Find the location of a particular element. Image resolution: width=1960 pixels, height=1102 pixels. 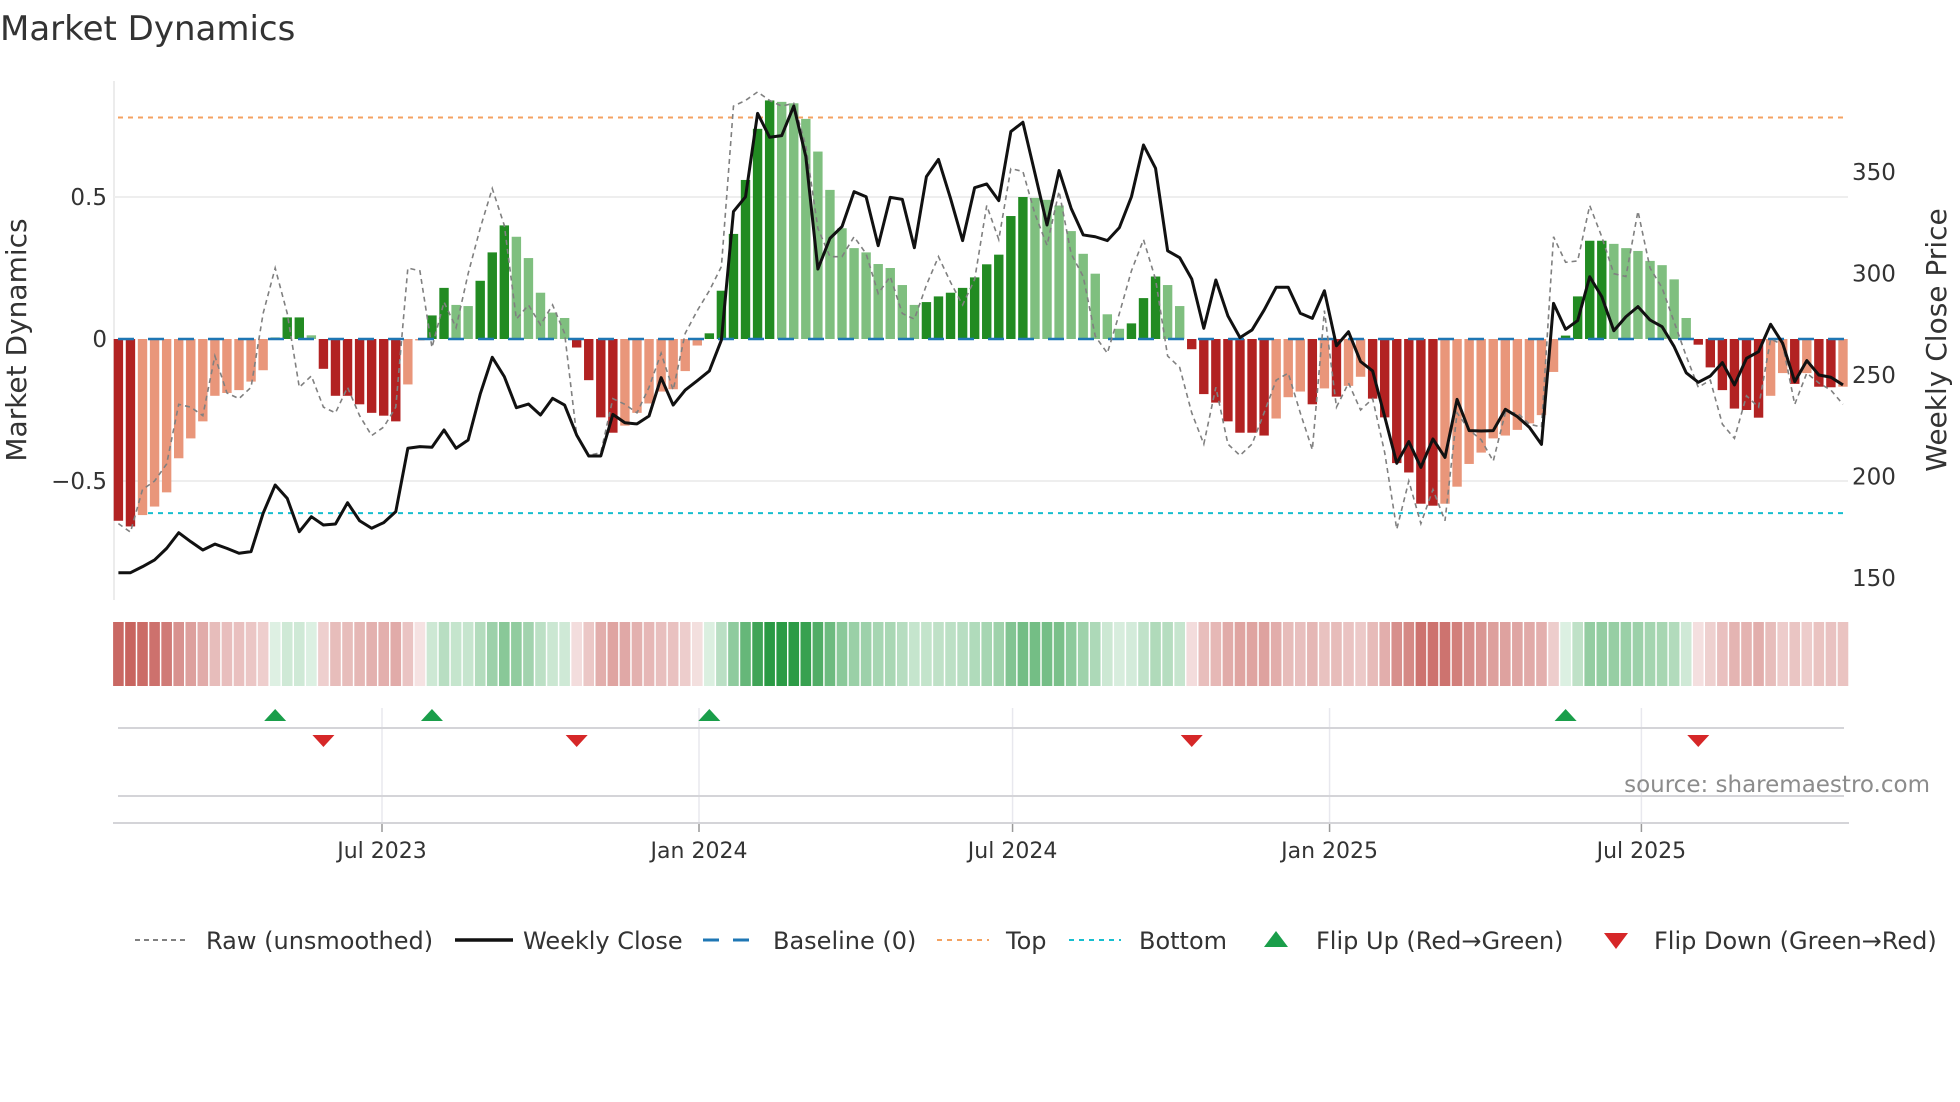

x-axis: Jul 2023 Jan 2024 Jul 2024 Jan 2025 Jul 2025 is located at coordinates (981, 843).